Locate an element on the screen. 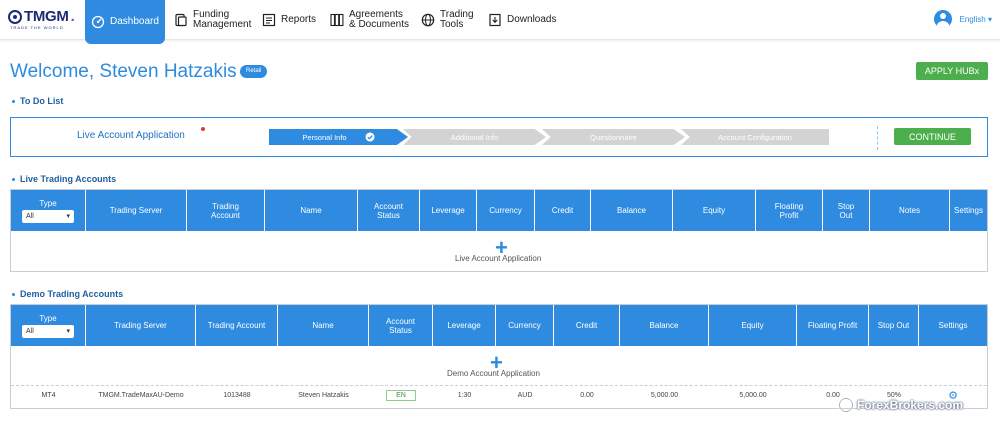  cell-balance: 5,000.00 is located at coordinates (664, 395).